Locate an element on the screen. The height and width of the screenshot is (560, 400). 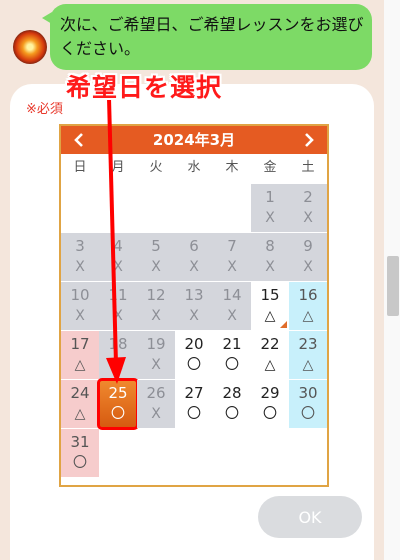
calendar-day: 30 〇 is located at coordinates (308, 404).